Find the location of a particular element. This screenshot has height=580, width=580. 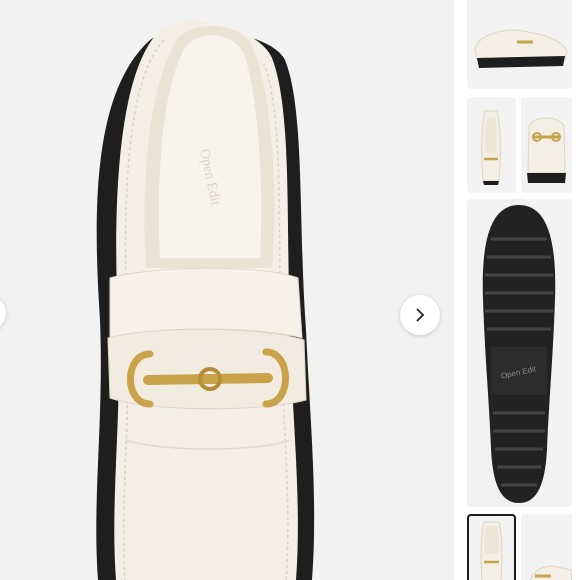

thumbnail-sole-view: Open Edit is located at coordinates (519, 353).